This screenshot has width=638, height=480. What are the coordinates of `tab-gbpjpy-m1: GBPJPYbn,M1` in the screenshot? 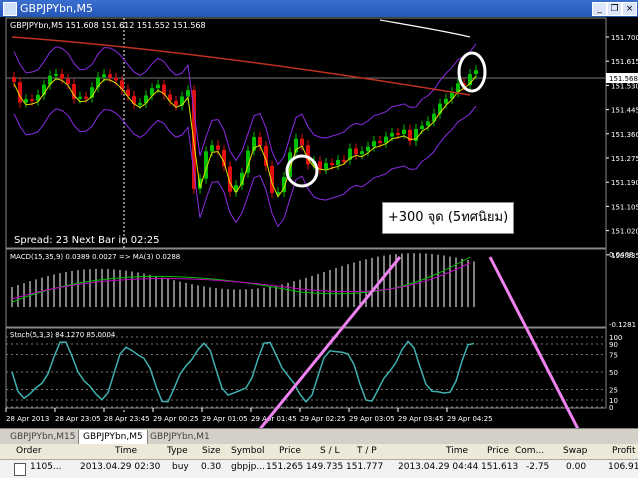 It's located at (180, 437).